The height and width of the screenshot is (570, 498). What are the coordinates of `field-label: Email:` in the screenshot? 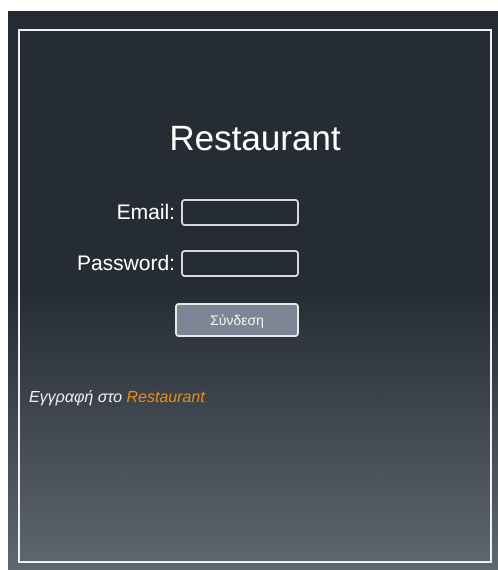 It's located at (145, 212).